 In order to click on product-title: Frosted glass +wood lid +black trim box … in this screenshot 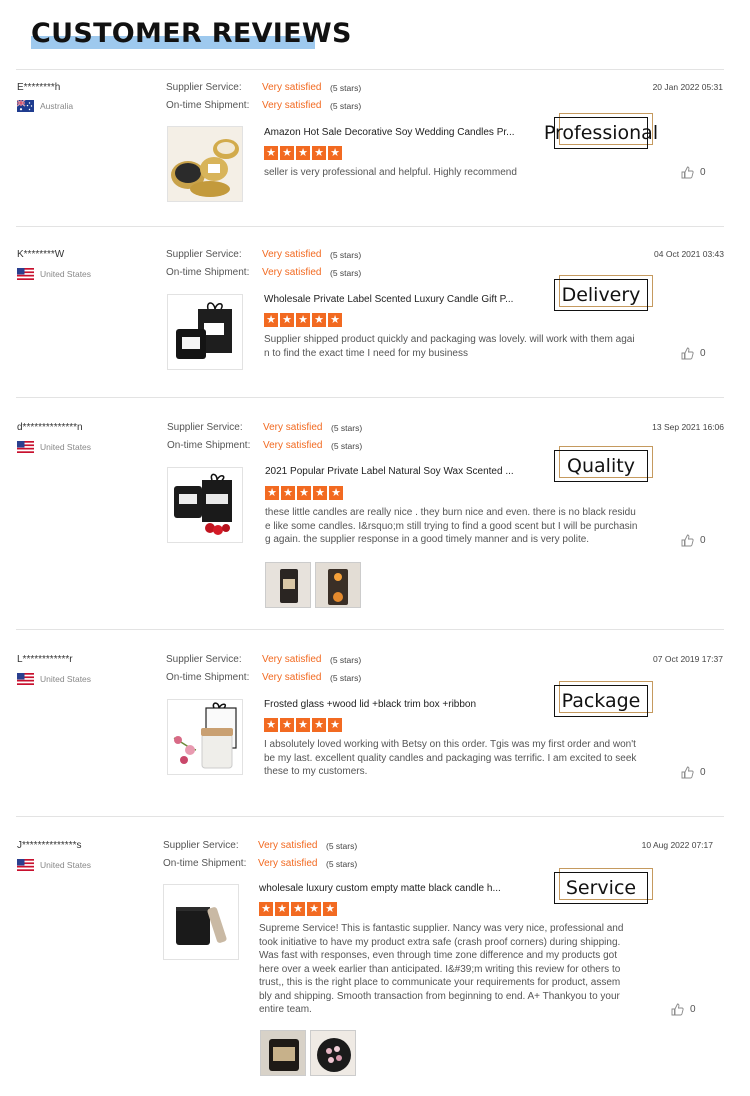, I will do `click(370, 704)`.